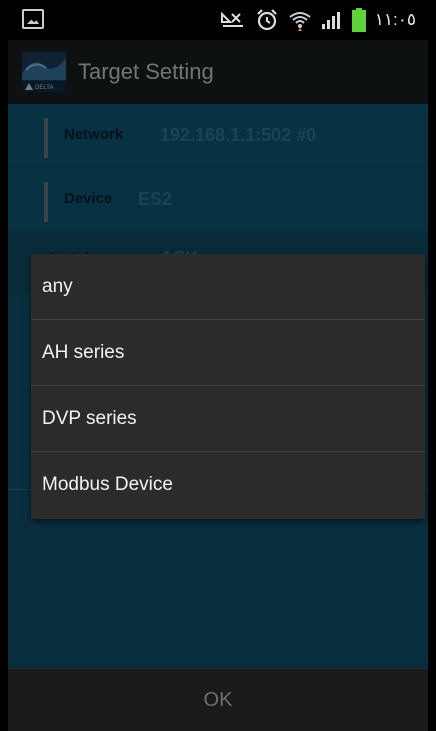  Describe the element at coordinates (228, 419) in the screenshot. I see `dropdown-option-dvp-series: DVP series` at that location.